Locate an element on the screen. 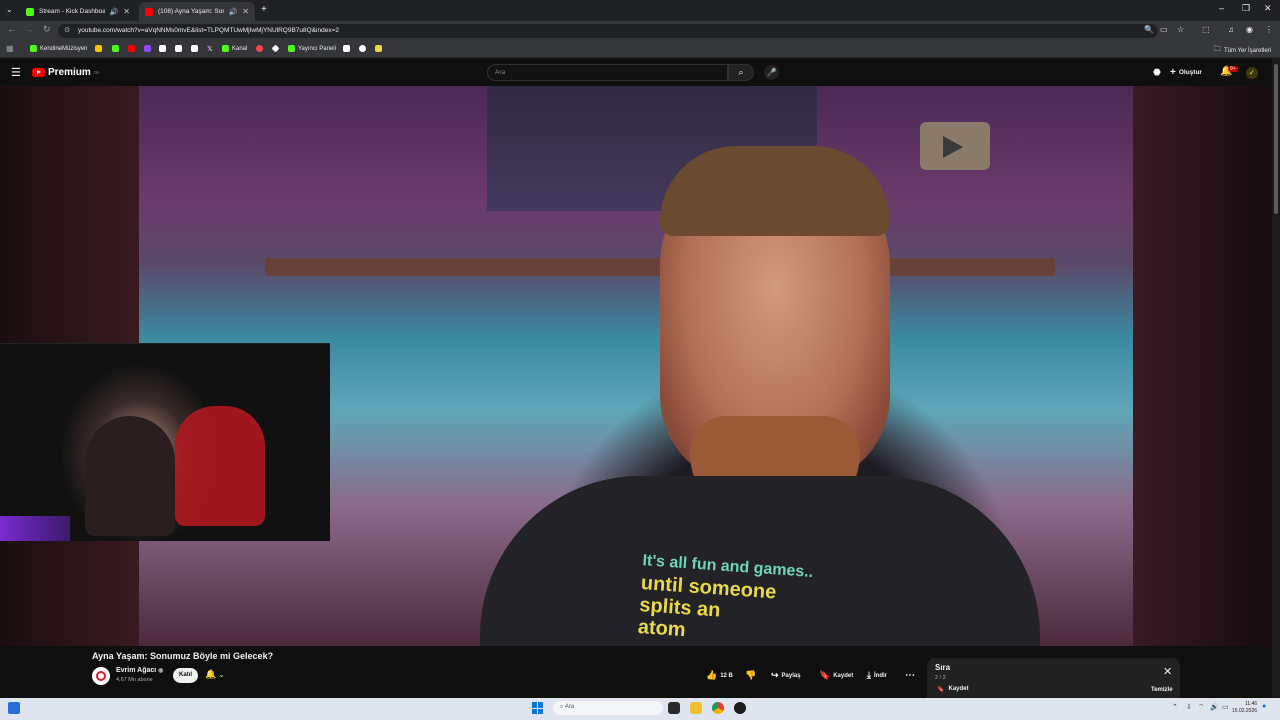 This screenshot has height=720, width=1280. search-input: Ara is located at coordinates (607, 72).